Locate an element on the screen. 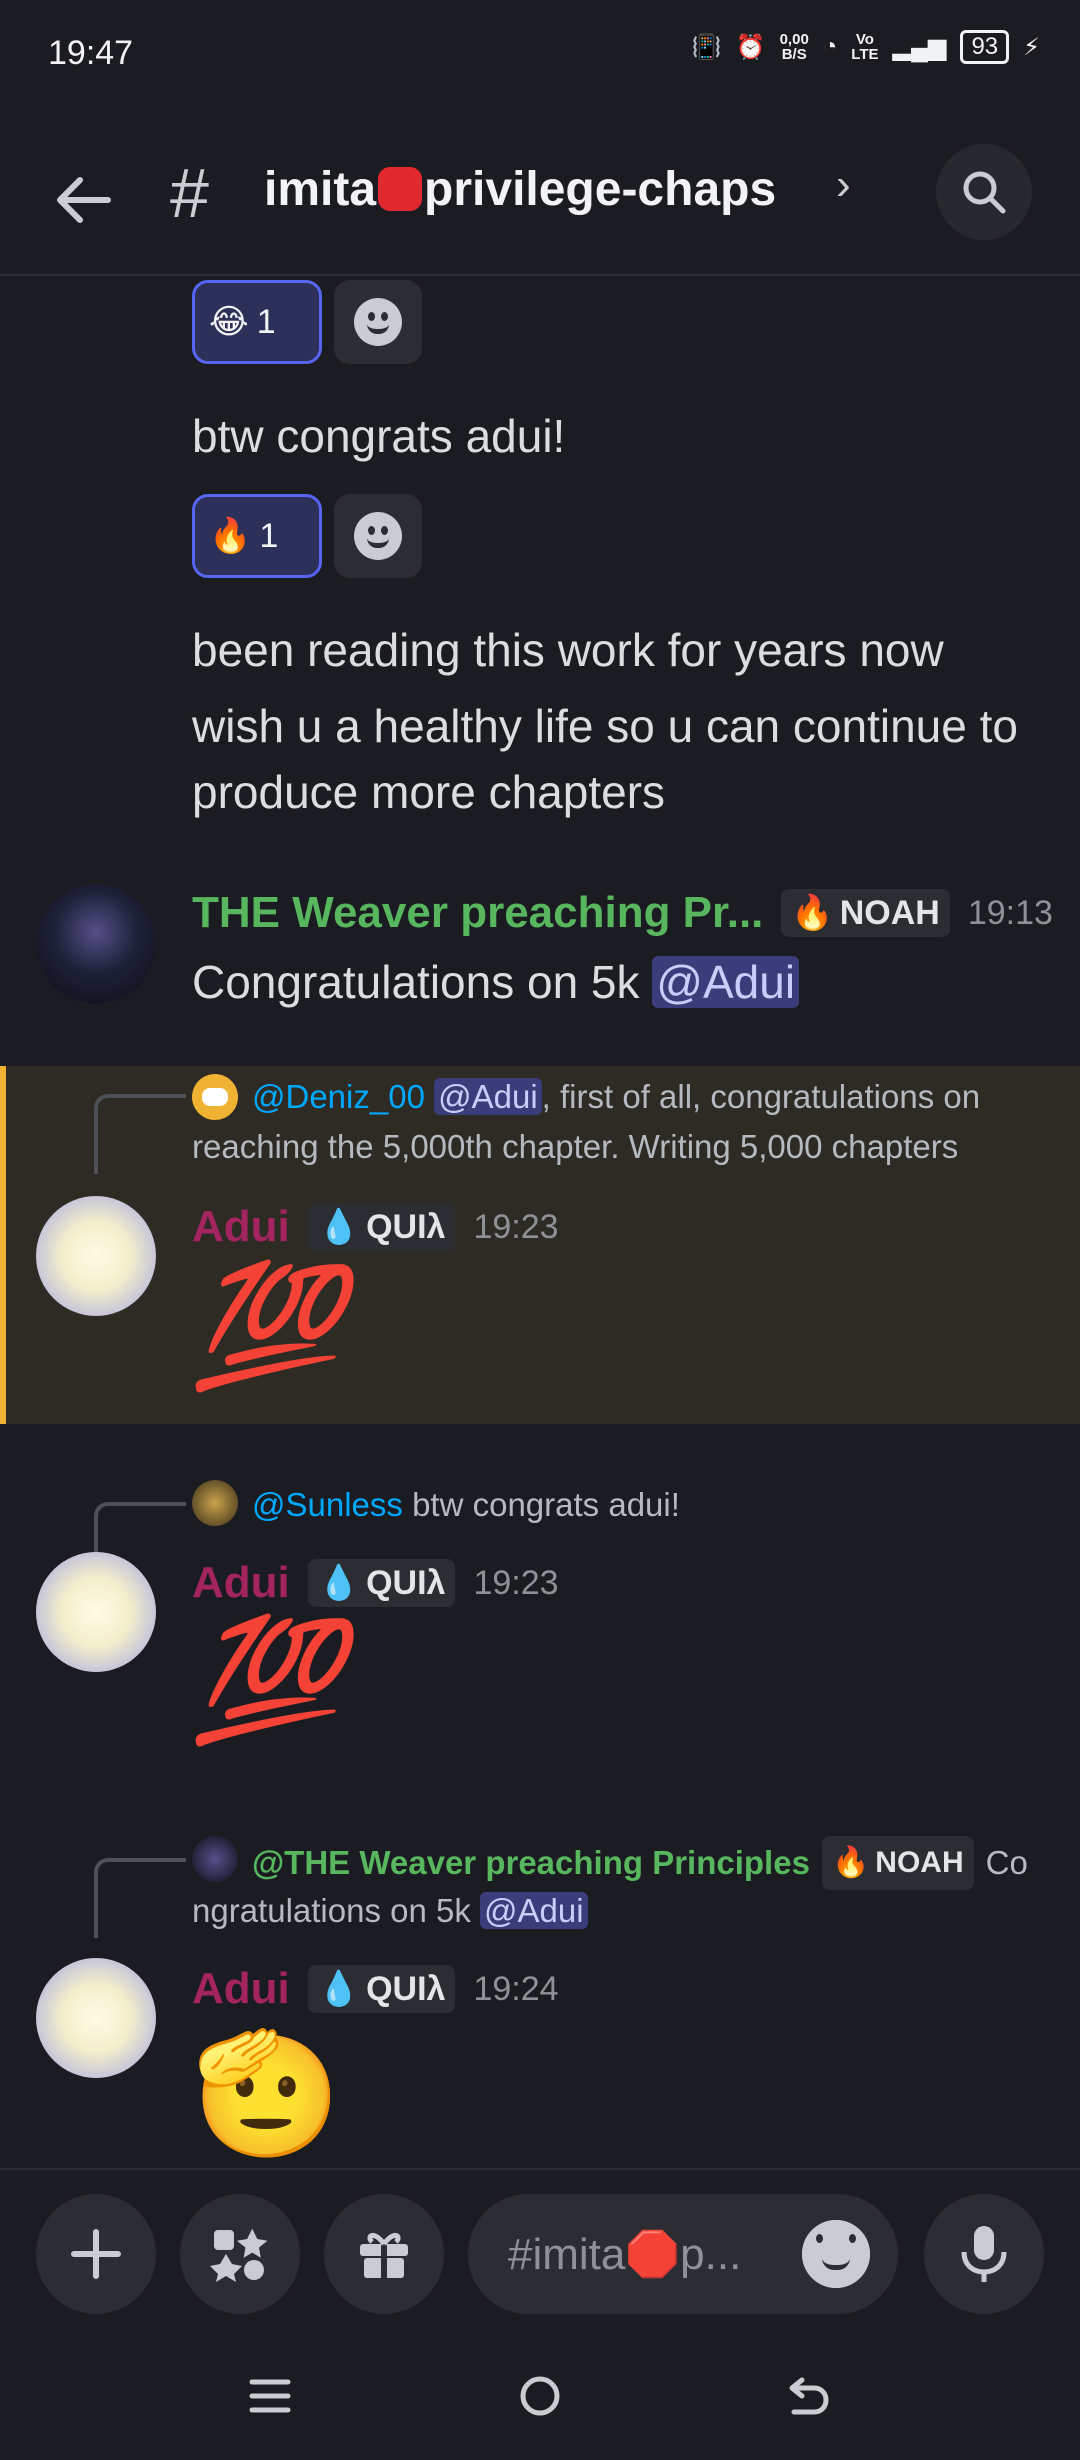  timestamp: 19:13 is located at coordinates (1010, 912).